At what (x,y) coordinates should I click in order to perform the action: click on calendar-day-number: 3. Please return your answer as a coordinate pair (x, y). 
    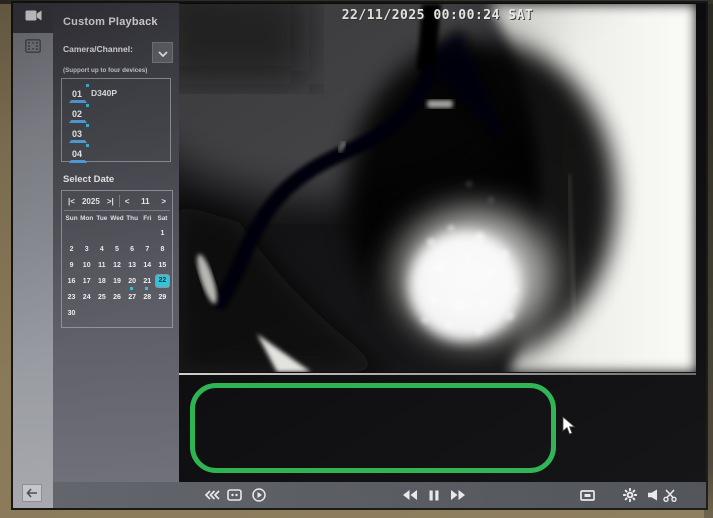
    Looking at the image, I should click on (86, 249).